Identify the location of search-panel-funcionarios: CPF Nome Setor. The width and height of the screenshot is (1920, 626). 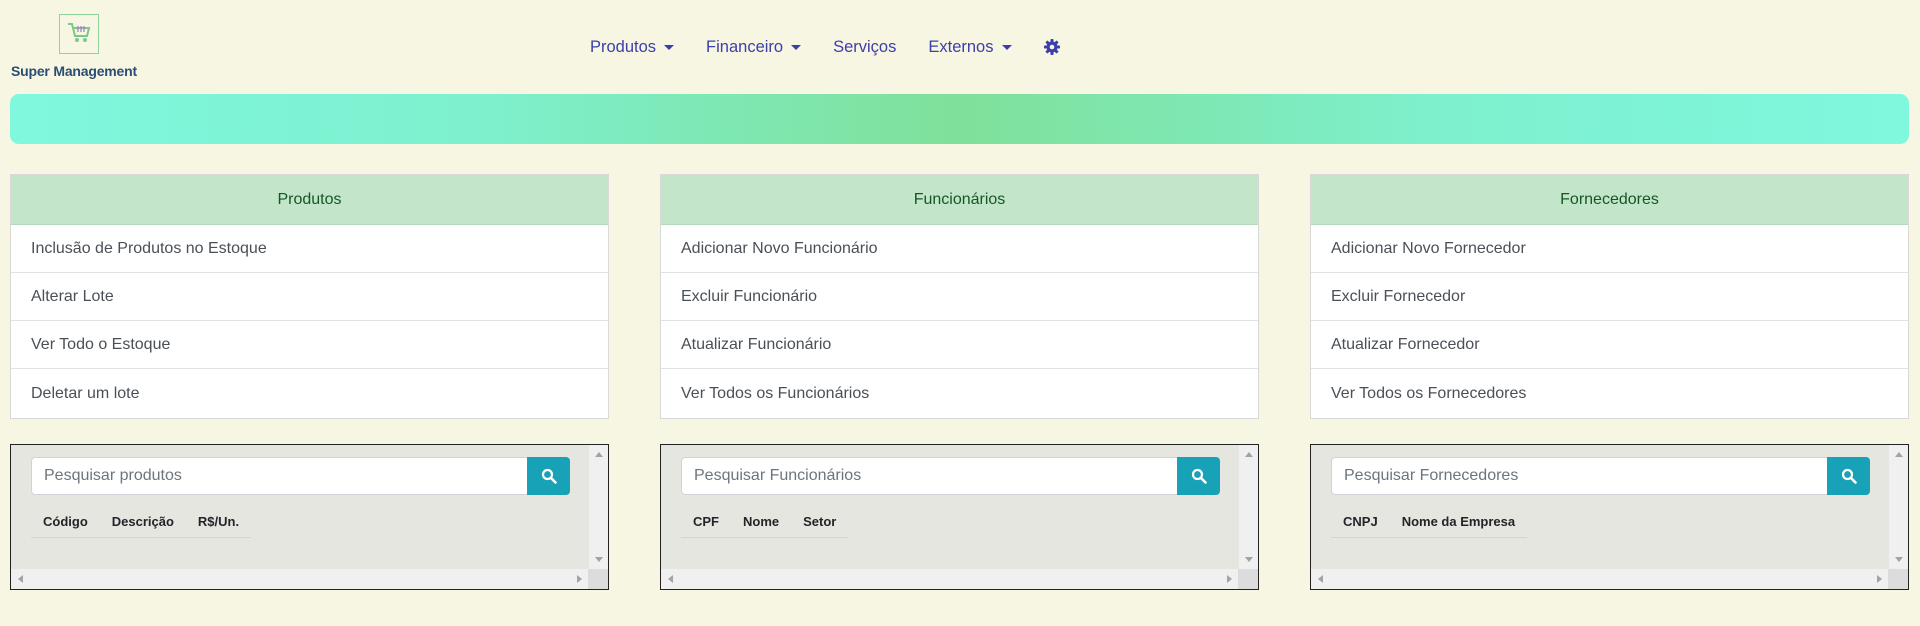
(959, 517).